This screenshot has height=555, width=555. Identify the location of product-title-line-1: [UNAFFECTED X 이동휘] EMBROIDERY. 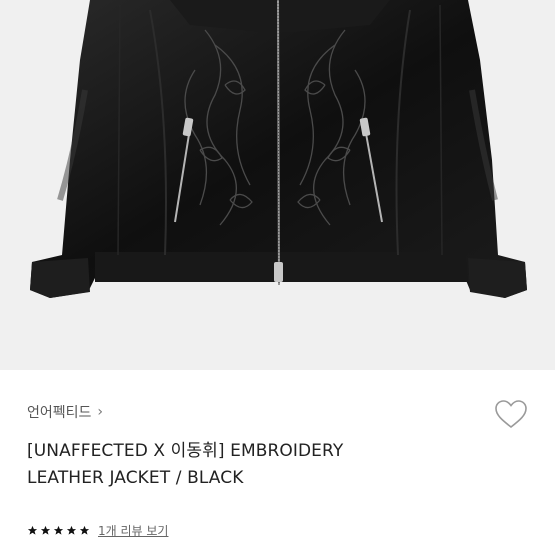
(185, 451).